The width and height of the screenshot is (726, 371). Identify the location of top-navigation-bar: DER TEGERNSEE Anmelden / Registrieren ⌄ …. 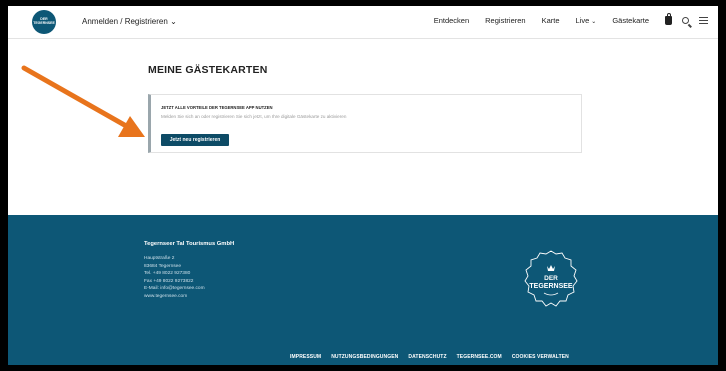
(363, 22).